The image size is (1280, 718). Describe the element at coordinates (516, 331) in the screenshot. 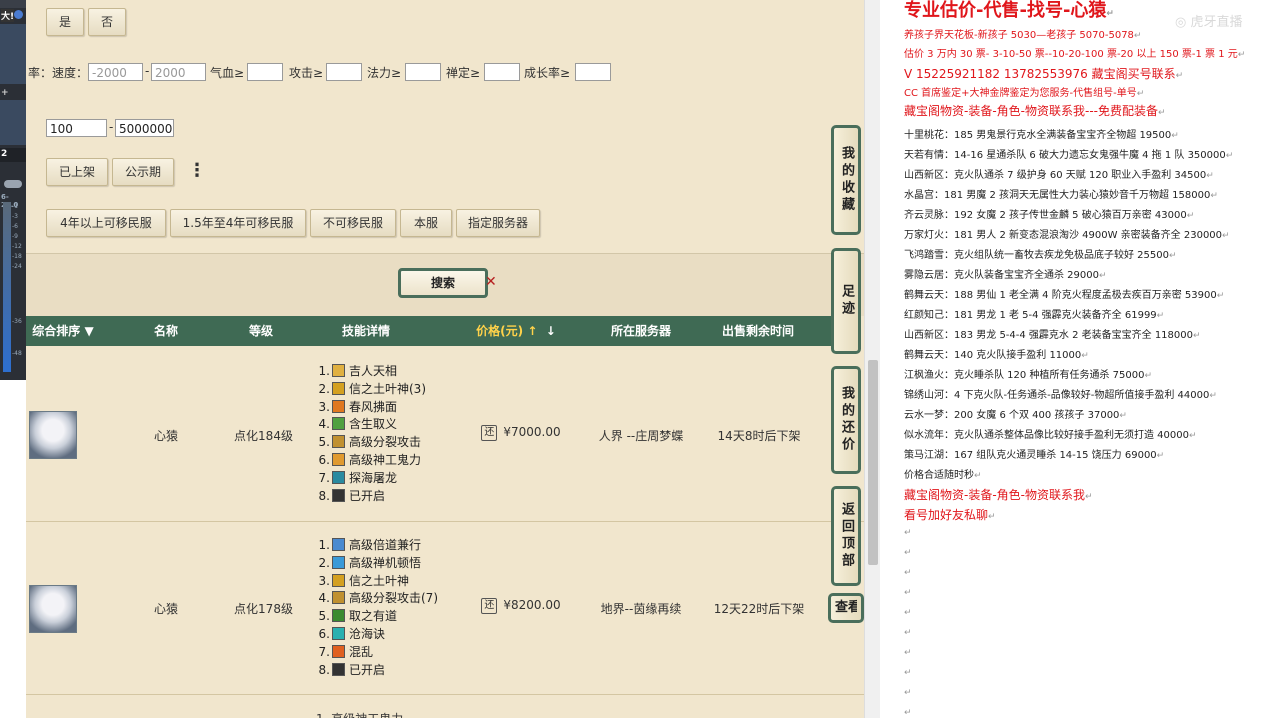

I see `price-header: 价格(元) ↑ ↓` at that location.